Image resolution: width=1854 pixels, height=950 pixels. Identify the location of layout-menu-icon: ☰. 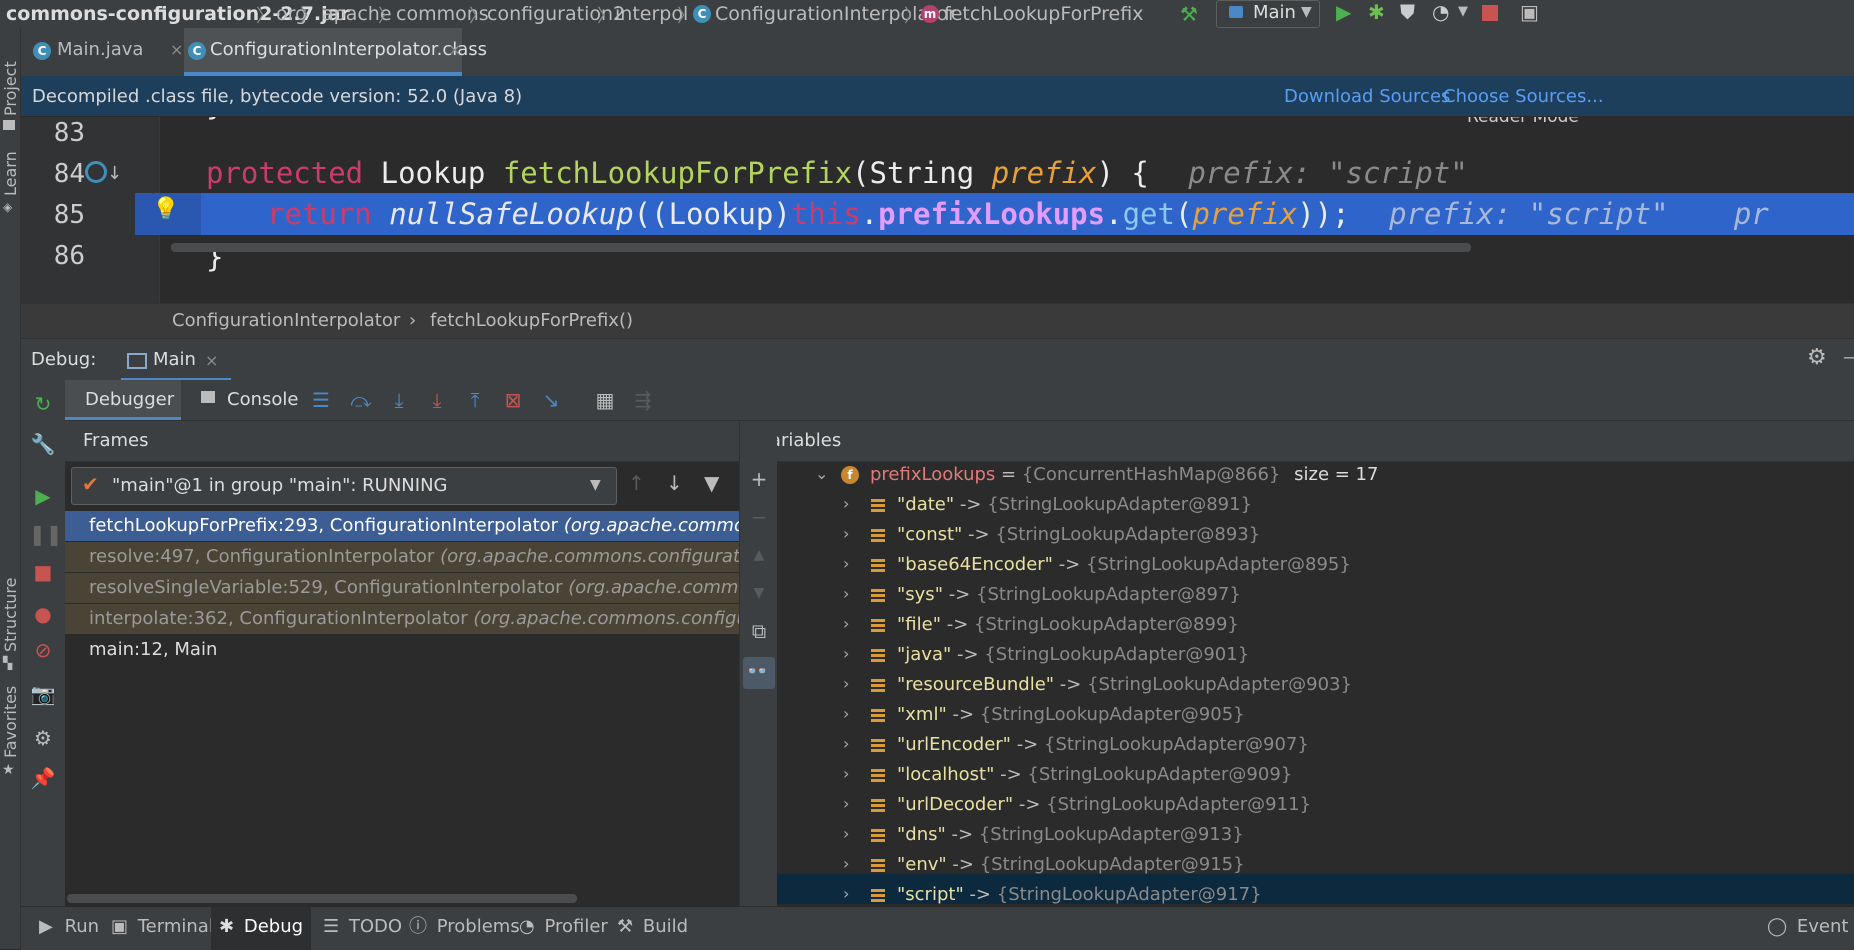
(321, 400).